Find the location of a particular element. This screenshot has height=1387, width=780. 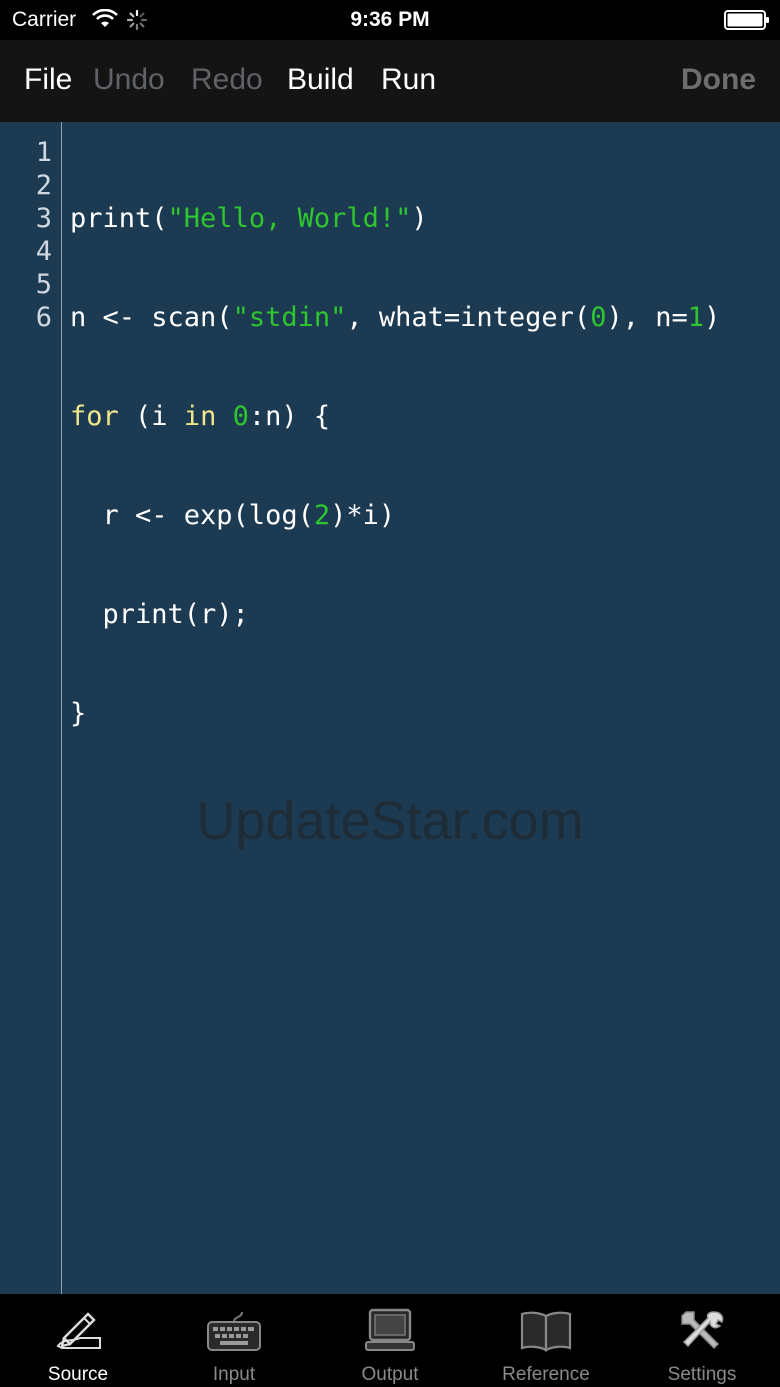

code-line: print(r); is located at coordinates (395, 614).